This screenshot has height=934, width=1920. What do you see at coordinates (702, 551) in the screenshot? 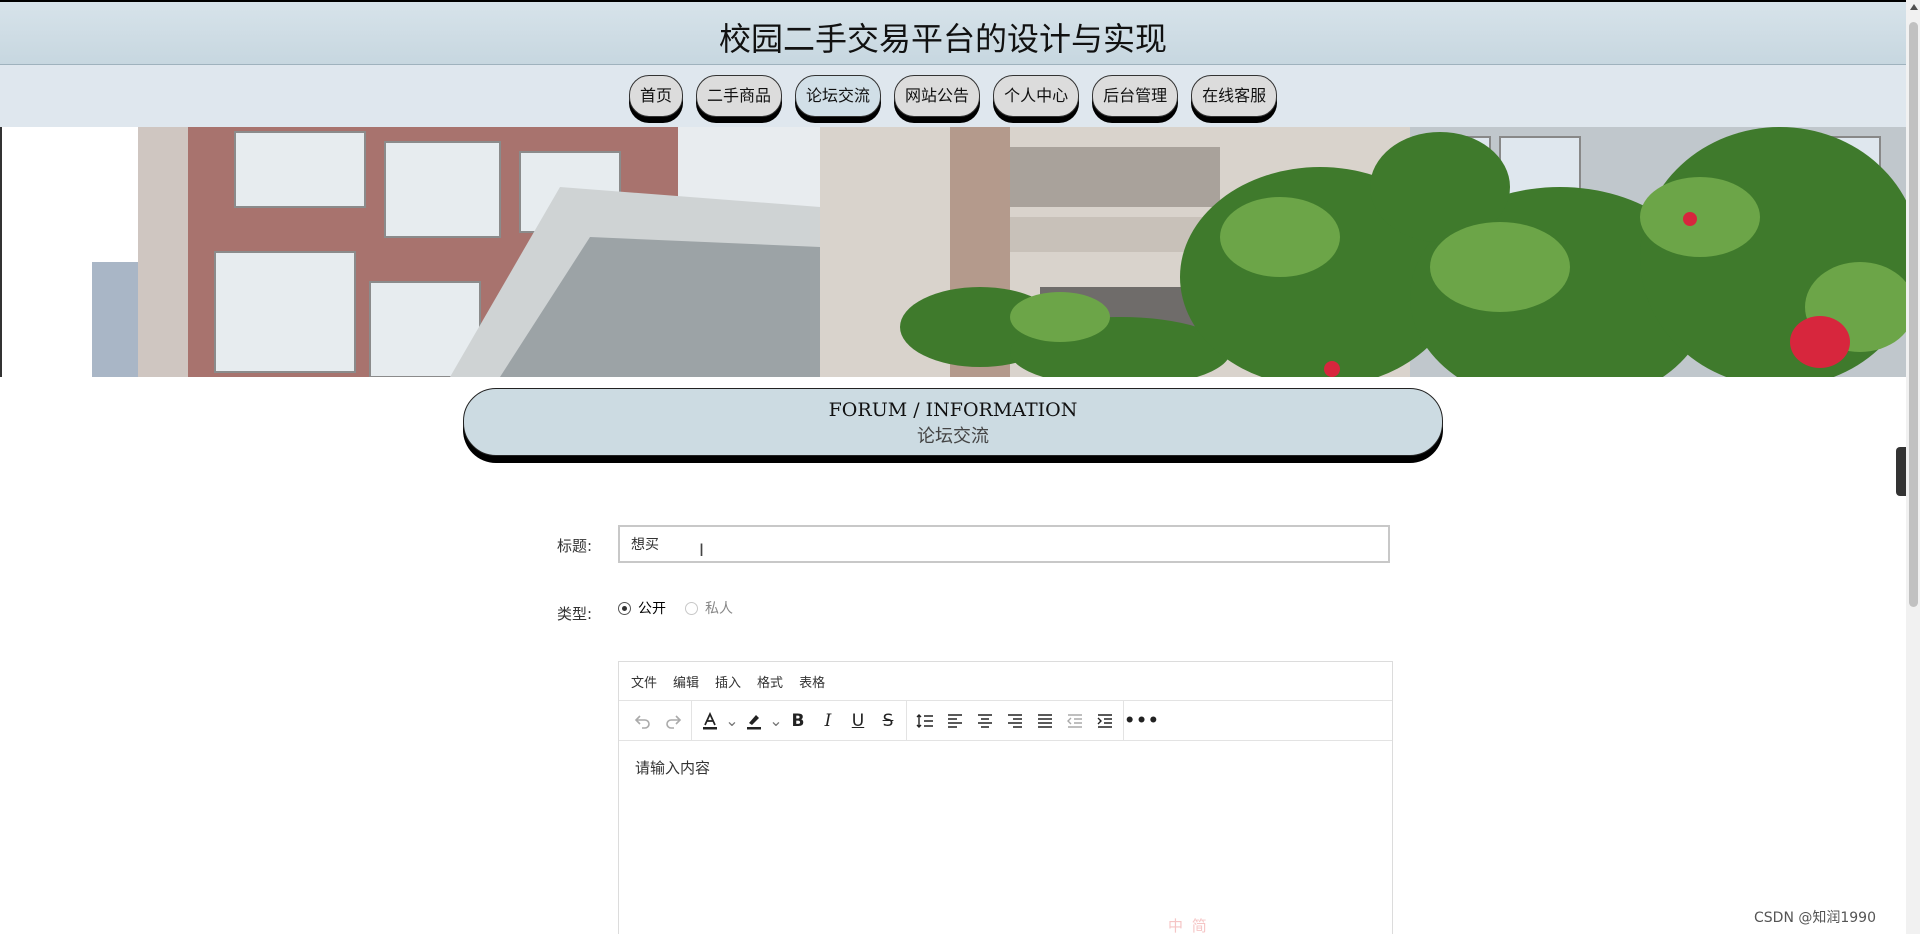
I see `text-cursor-icon: I` at bounding box center [702, 551].